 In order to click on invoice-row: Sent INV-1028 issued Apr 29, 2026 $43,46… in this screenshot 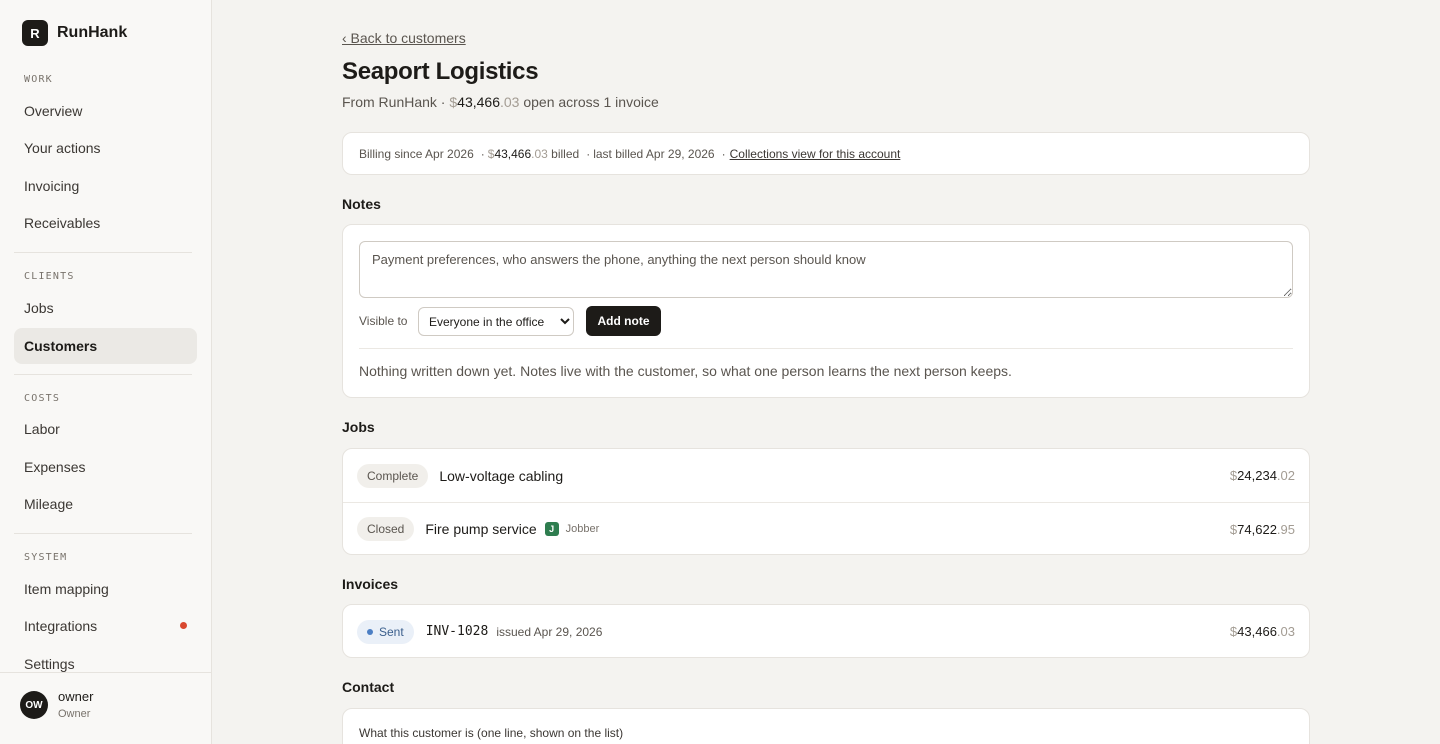, I will do `click(826, 631)`.